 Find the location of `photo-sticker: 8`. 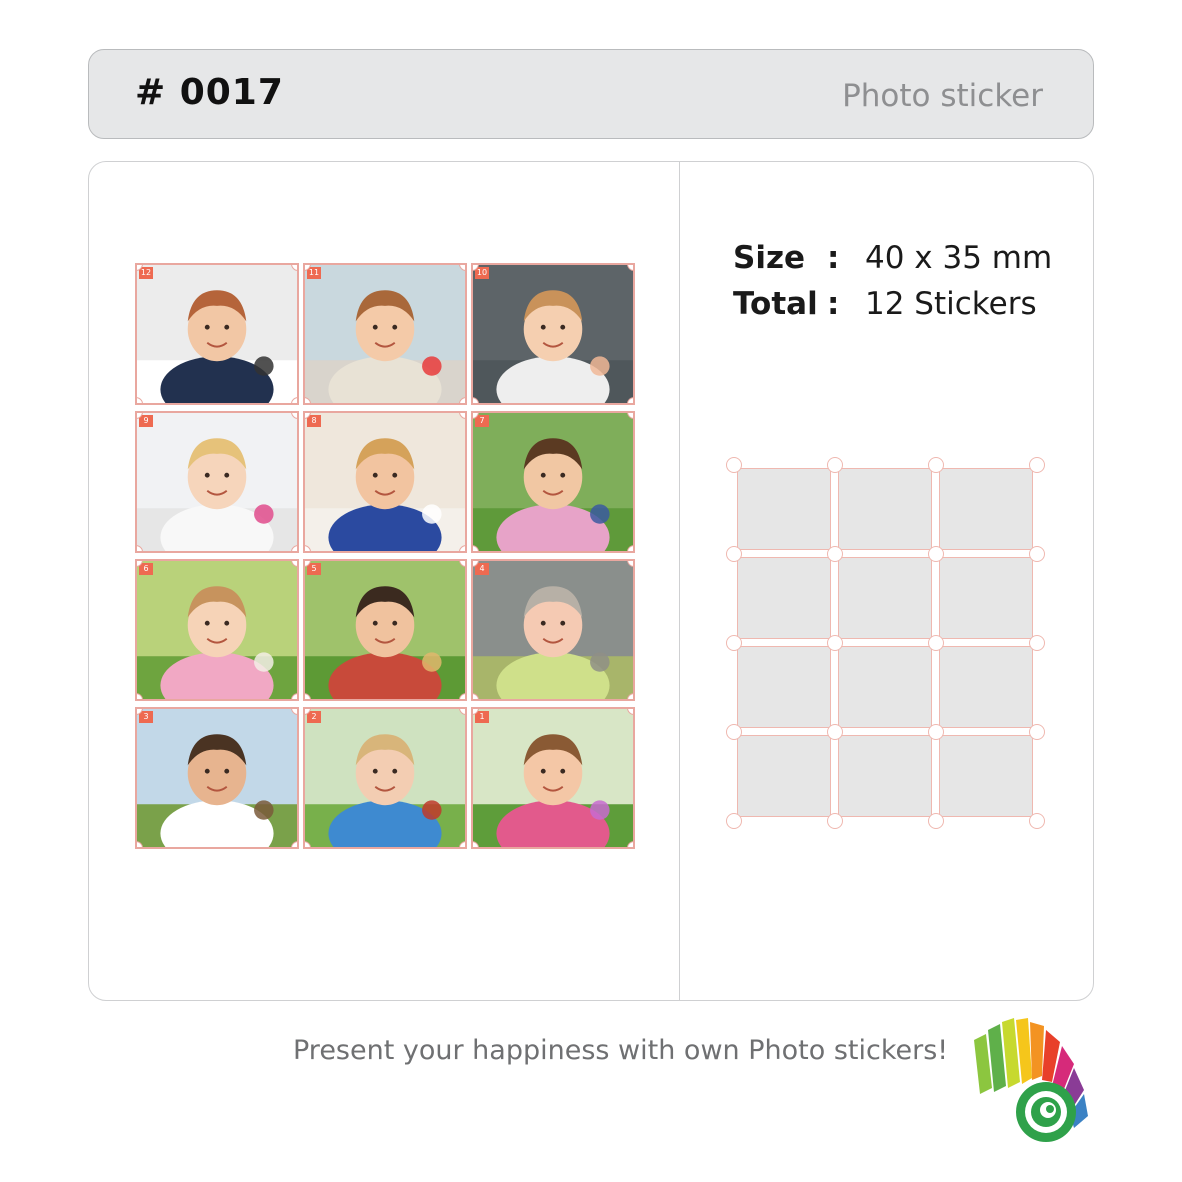

photo-sticker: 8 is located at coordinates (385, 482).